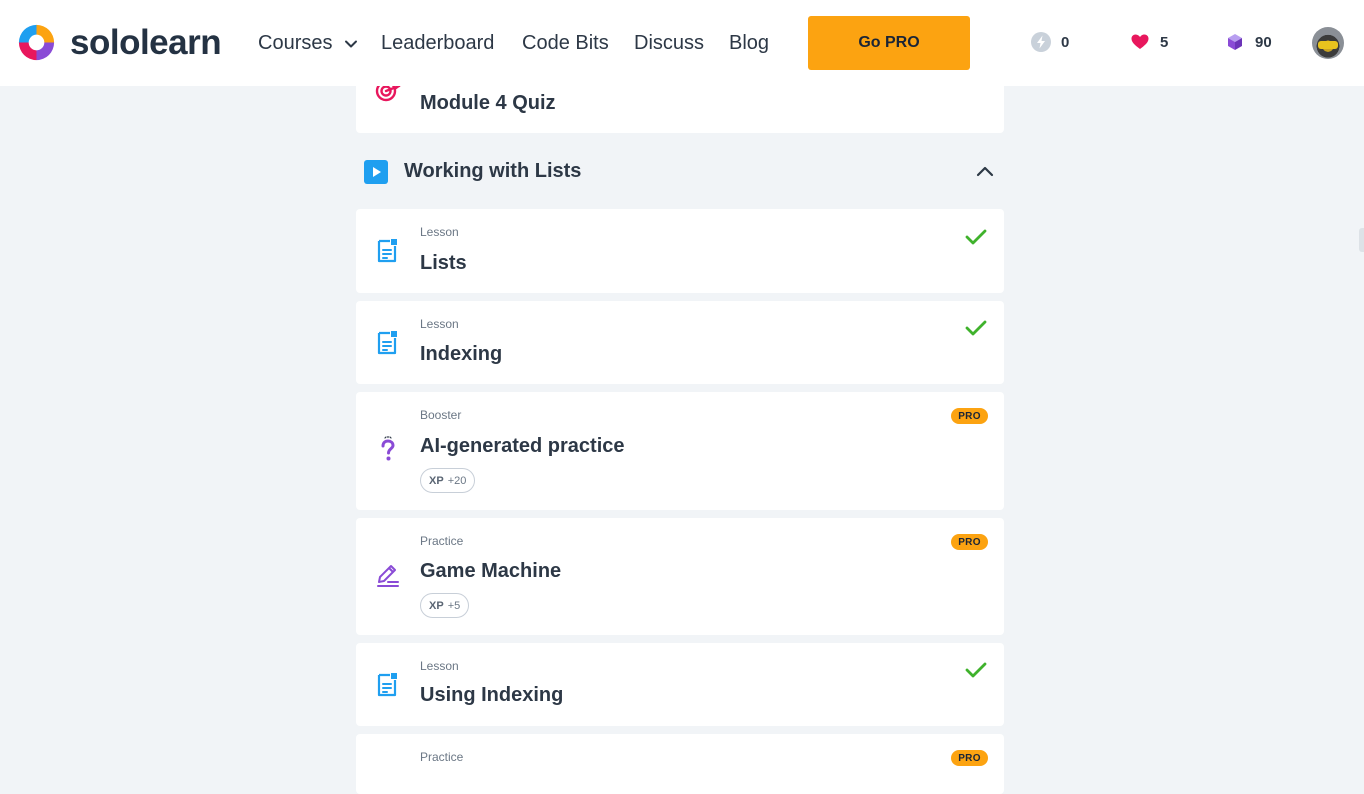 The height and width of the screenshot is (794, 1364). Describe the element at coordinates (749, 43) in the screenshot. I see `nav-blog: Blog` at that location.